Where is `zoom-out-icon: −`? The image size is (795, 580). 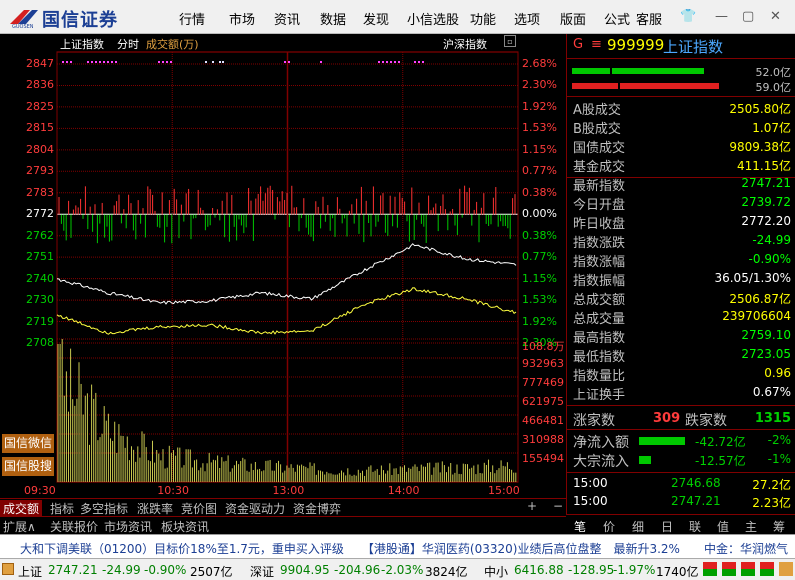 zoom-out-icon: − is located at coordinates (558, 506).